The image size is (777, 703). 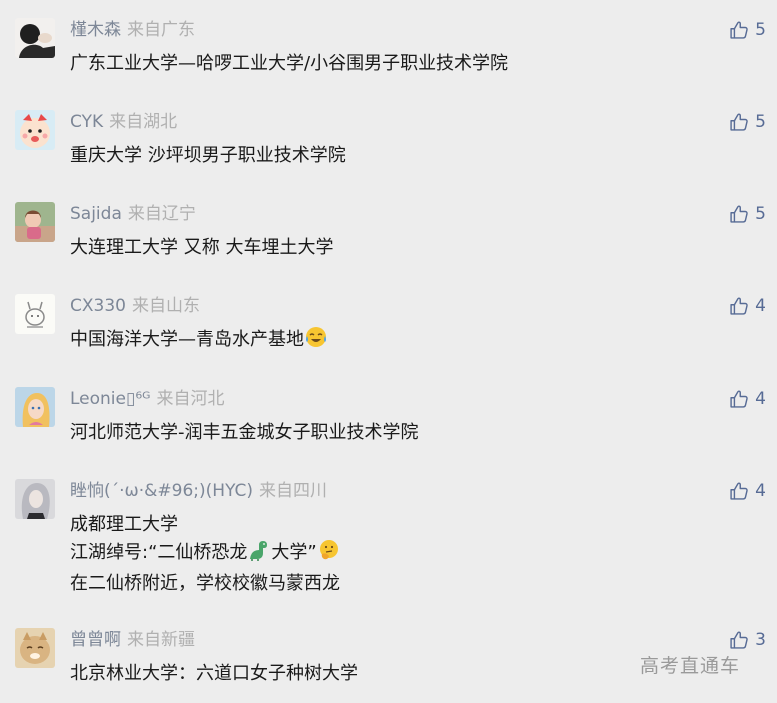 I want to click on comment-text: 河北师范大学-润丰五金城女子职业技术学院, so click(x=244, y=433).